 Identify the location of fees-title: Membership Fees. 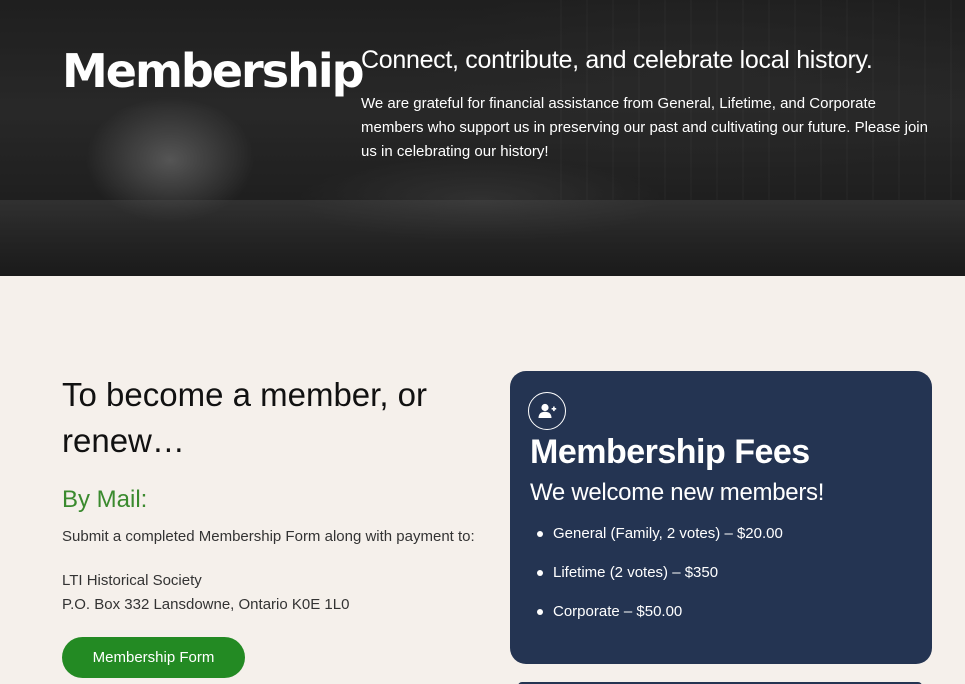
(670, 452).